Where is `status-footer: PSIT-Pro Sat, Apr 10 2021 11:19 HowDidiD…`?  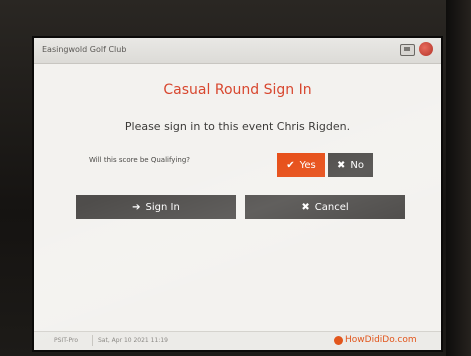
status-footer: PSIT-Pro Sat, Apr 10 2021 11:19 HowDidiD… is located at coordinates (237, 340).